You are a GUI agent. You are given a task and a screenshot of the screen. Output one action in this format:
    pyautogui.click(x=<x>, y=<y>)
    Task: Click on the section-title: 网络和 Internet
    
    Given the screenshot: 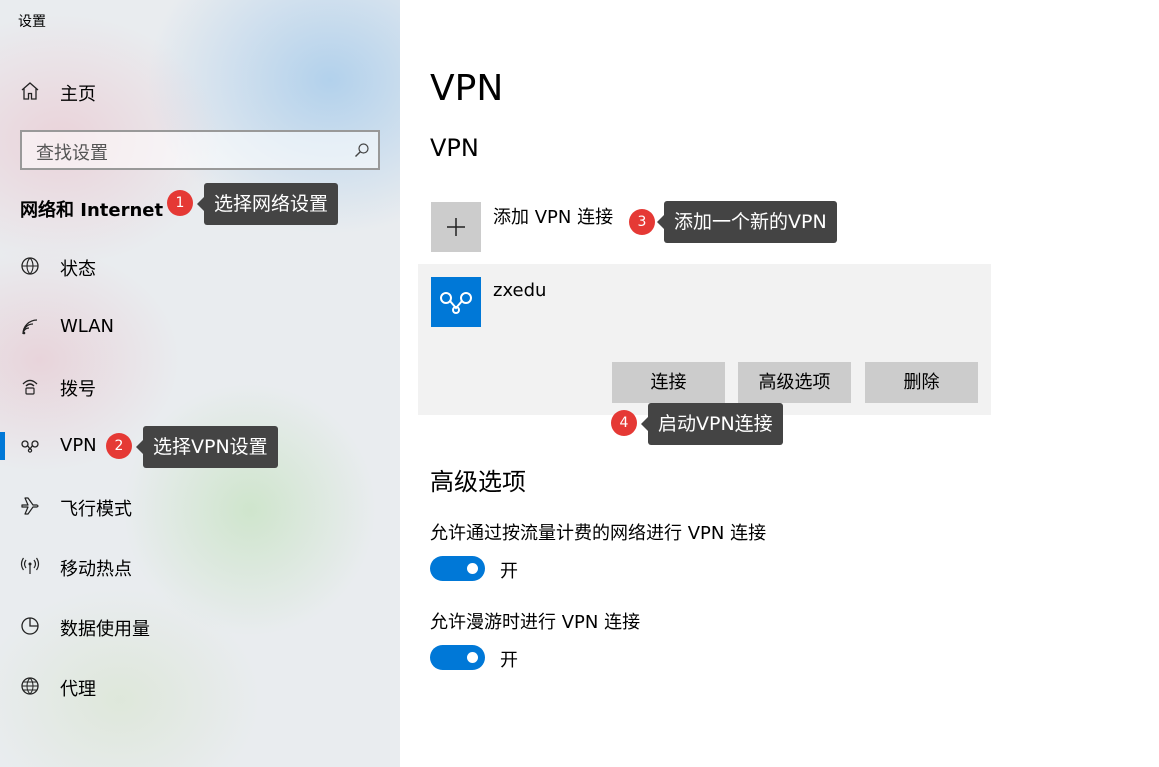 What is the action you would take?
    pyautogui.click(x=92, y=210)
    